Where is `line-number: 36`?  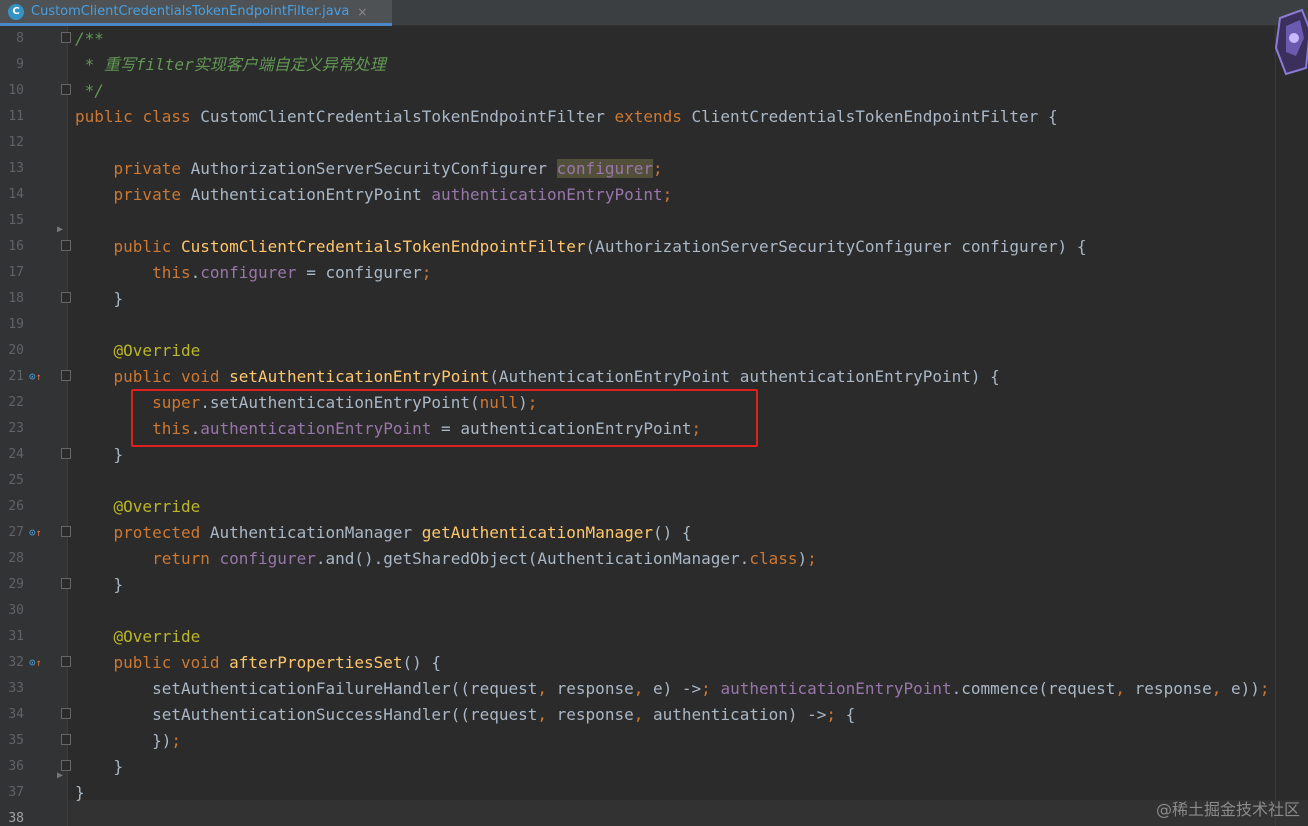 line-number: 36 is located at coordinates (16, 766).